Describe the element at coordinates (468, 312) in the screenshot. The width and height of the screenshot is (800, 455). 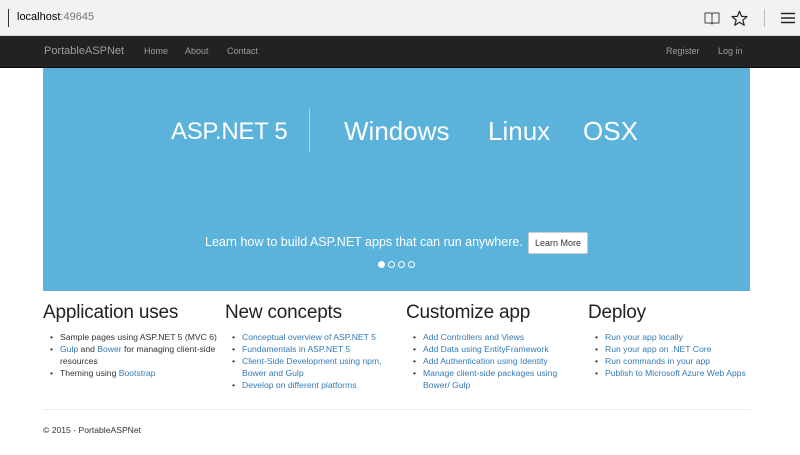
I see `column-title: Customize app` at that location.